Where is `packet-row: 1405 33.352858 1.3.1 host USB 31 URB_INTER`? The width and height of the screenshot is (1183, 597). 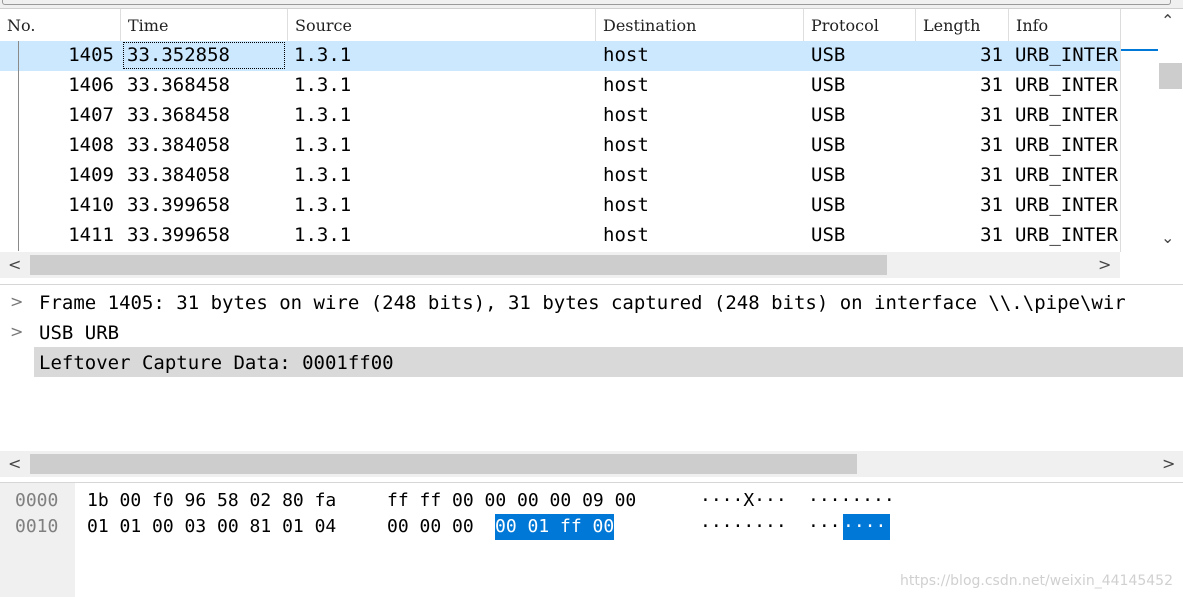
packet-row: 1405 33.352858 1.3.1 host USB 31 URB_INTER is located at coordinates (560, 56).